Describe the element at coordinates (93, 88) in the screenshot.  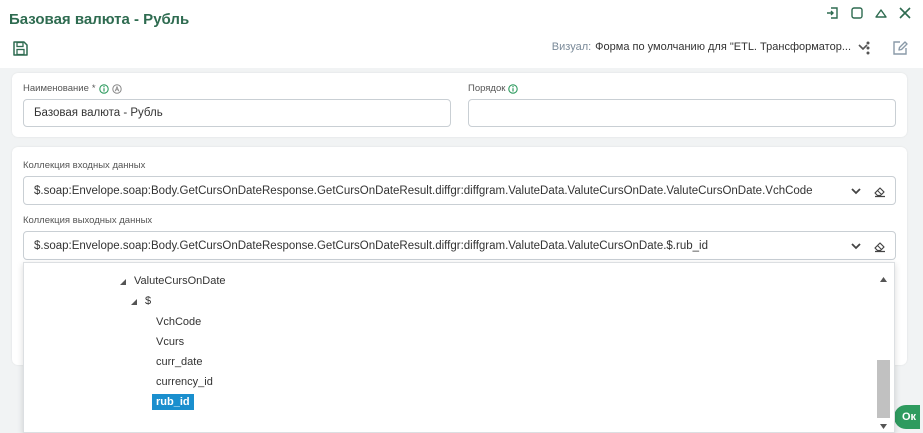
I see `required-mark: *` at that location.